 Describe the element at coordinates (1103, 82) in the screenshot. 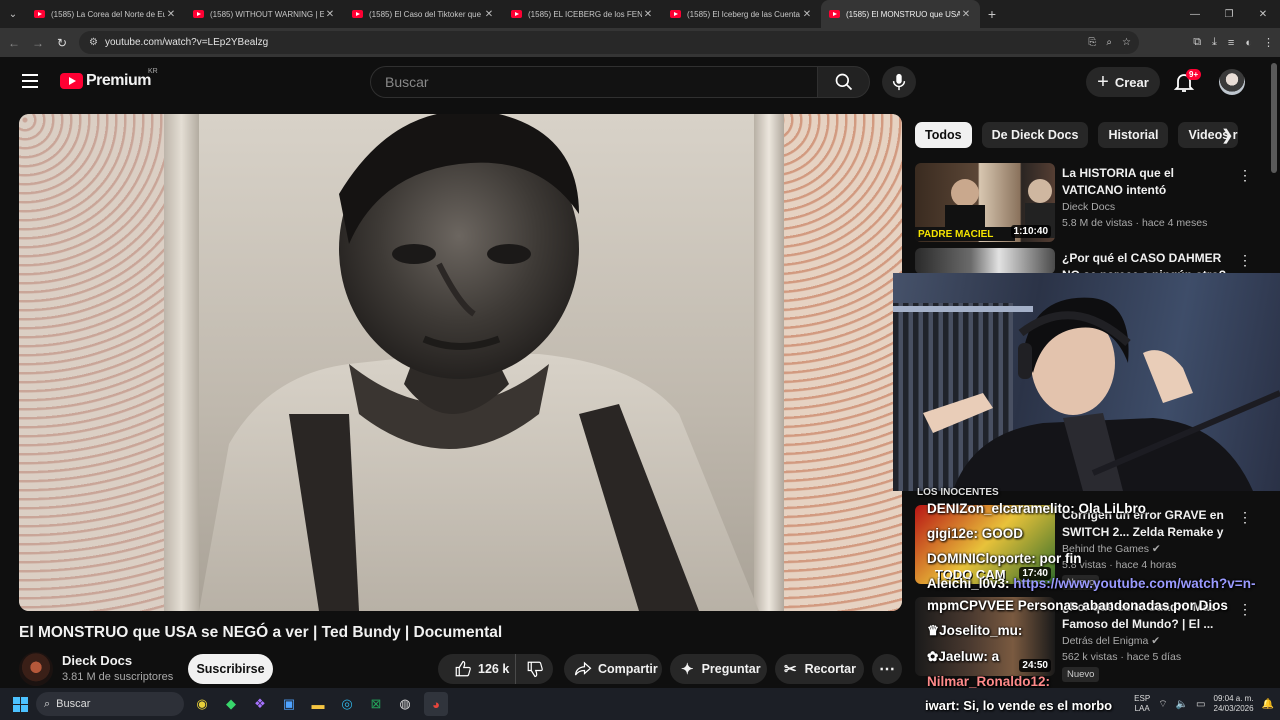

I see `plus-icon: +` at that location.